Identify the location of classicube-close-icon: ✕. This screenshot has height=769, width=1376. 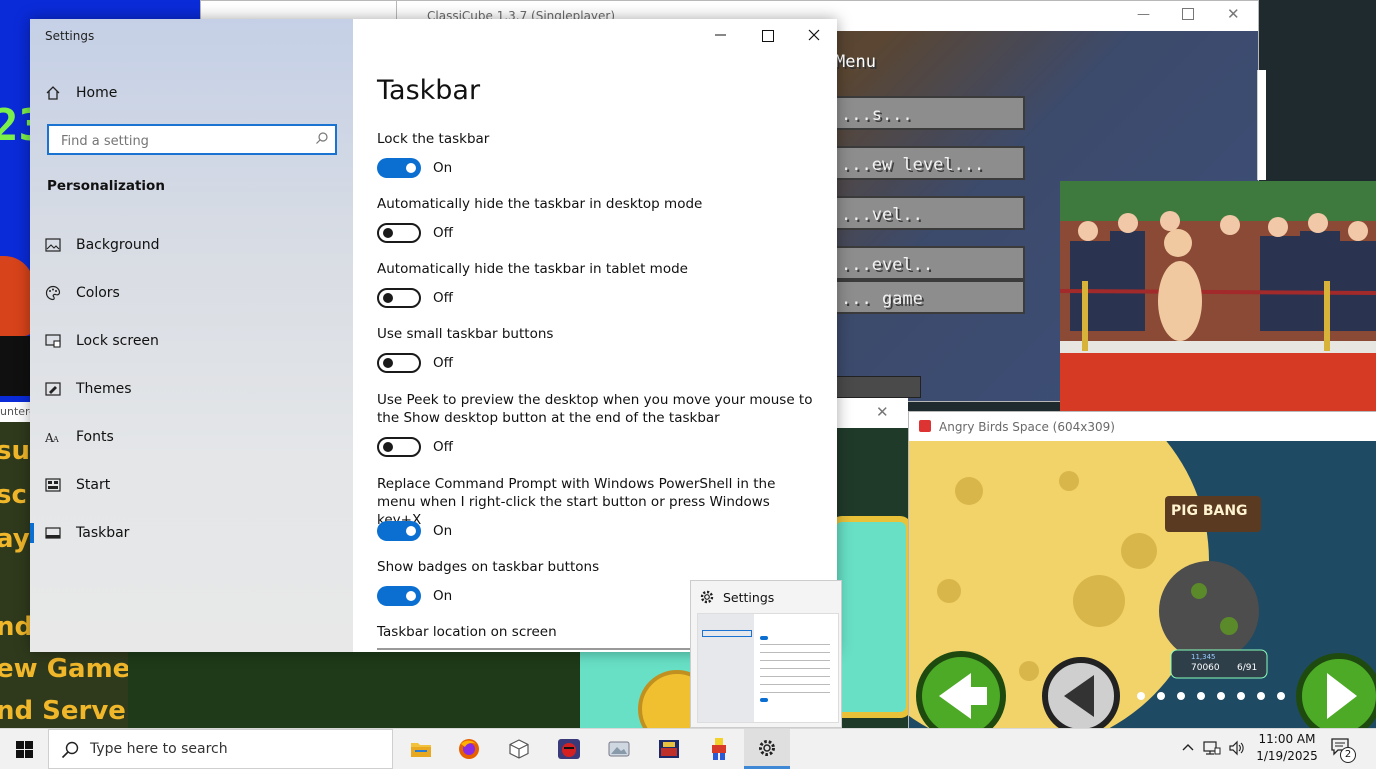
(1233, 14).